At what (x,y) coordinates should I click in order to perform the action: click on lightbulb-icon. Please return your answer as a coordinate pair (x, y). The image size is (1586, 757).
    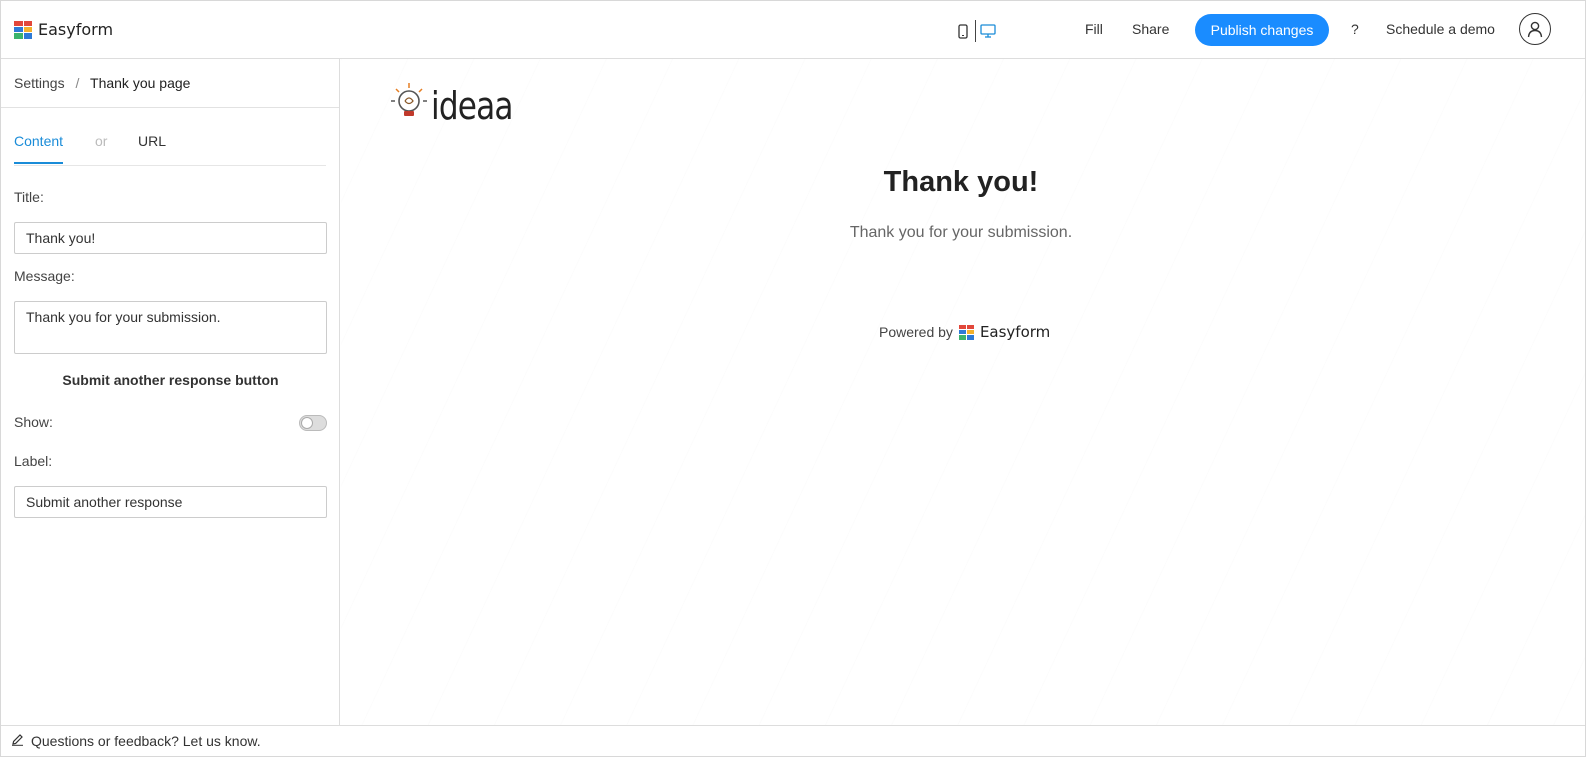
    Looking at the image, I should click on (409, 99).